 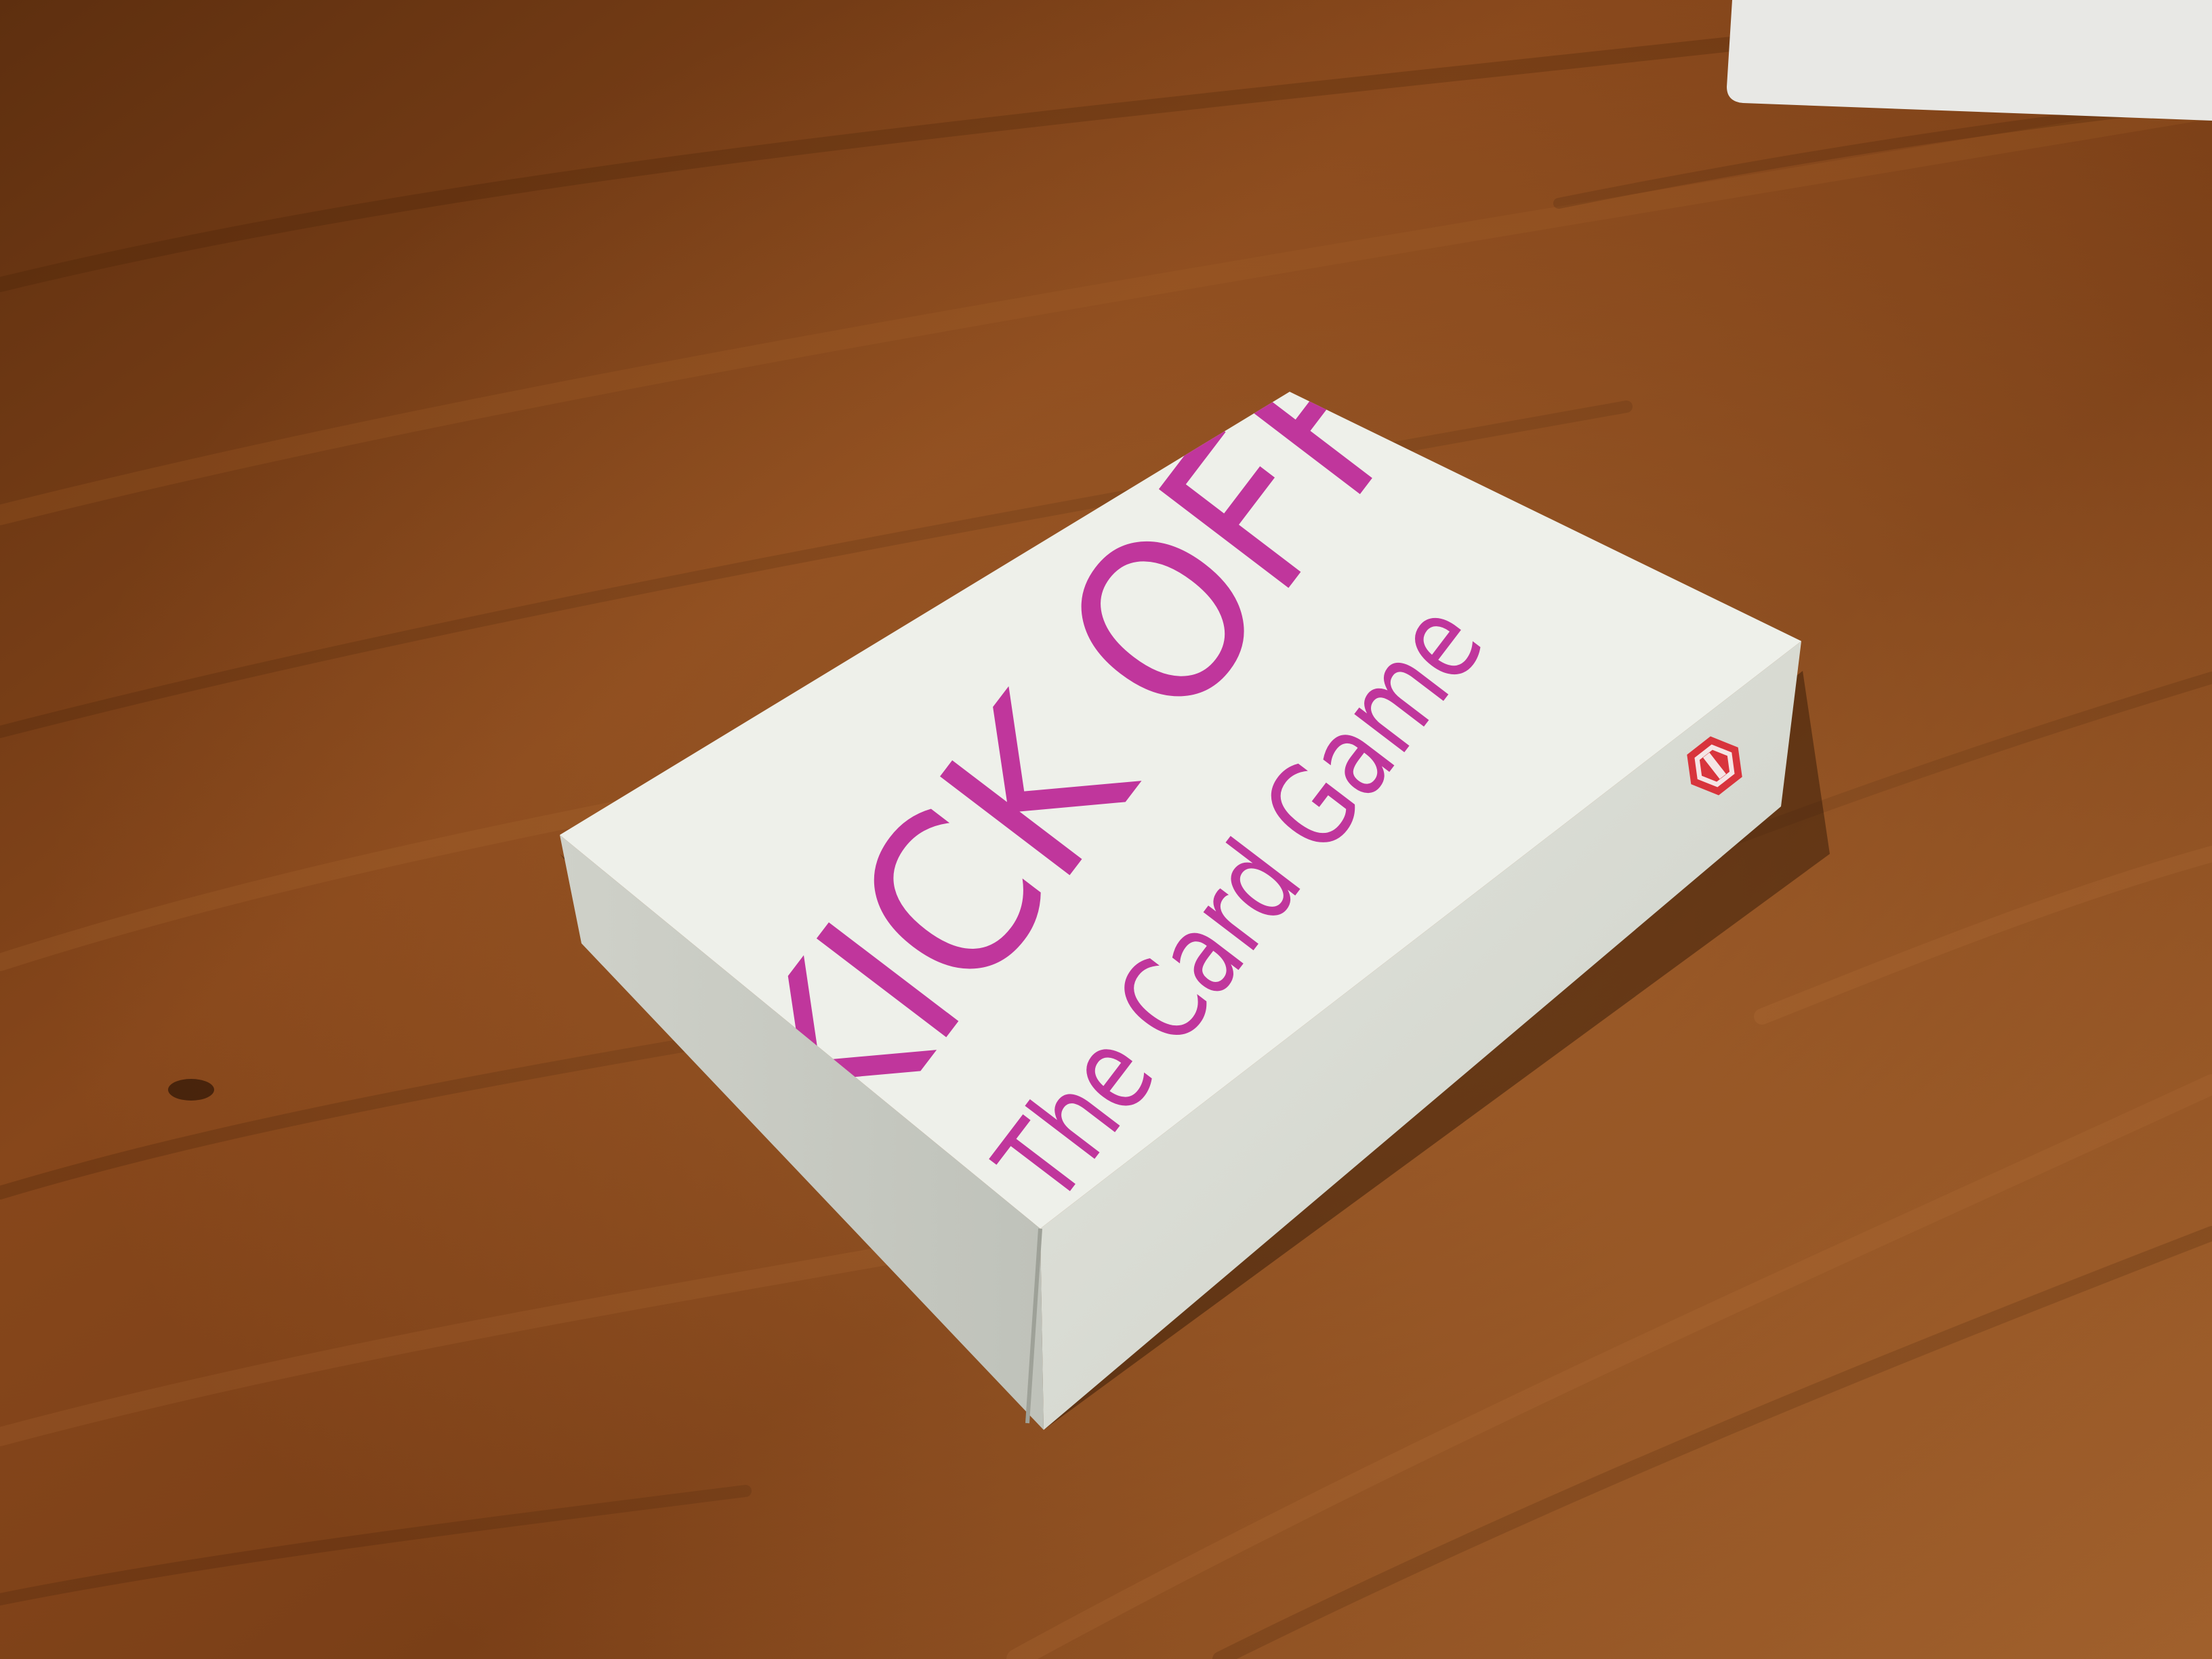 I want to click on background-white-object, so click(x=1970, y=61).